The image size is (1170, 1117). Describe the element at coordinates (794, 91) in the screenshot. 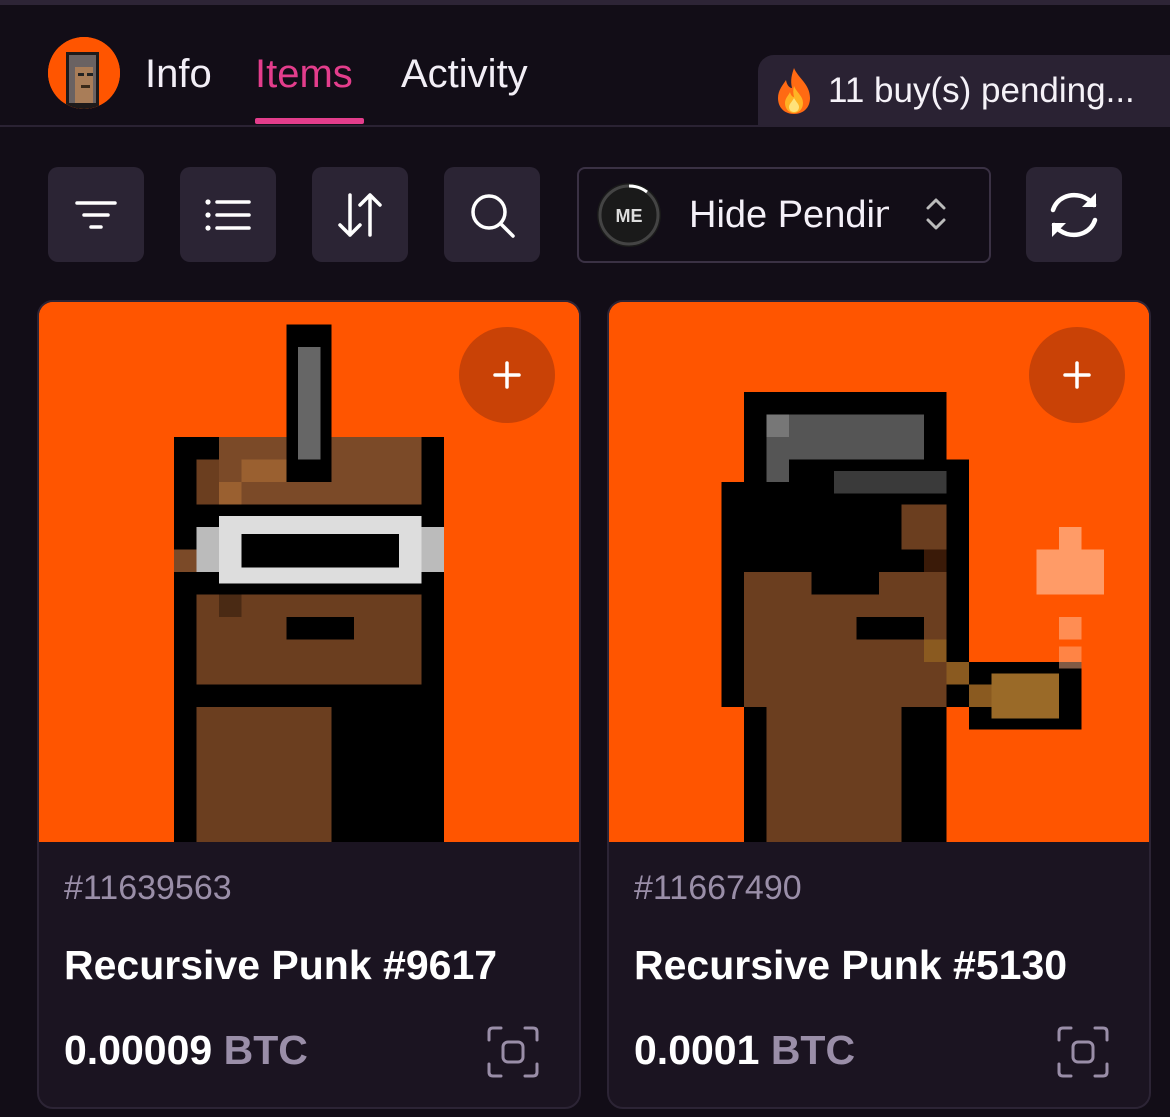

I see `fire-icon` at that location.